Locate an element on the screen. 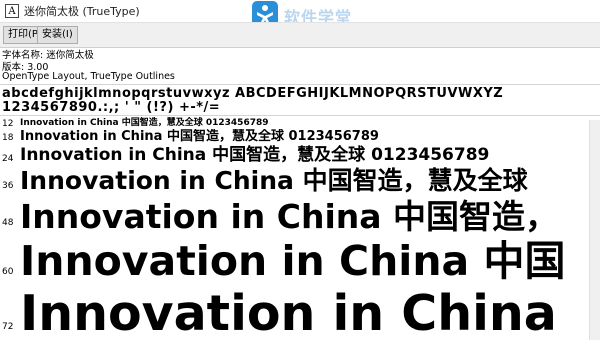 The image size is (600, 340). window-title: 迷你简太极 (TrueType) is located at coordinates (82, 11).